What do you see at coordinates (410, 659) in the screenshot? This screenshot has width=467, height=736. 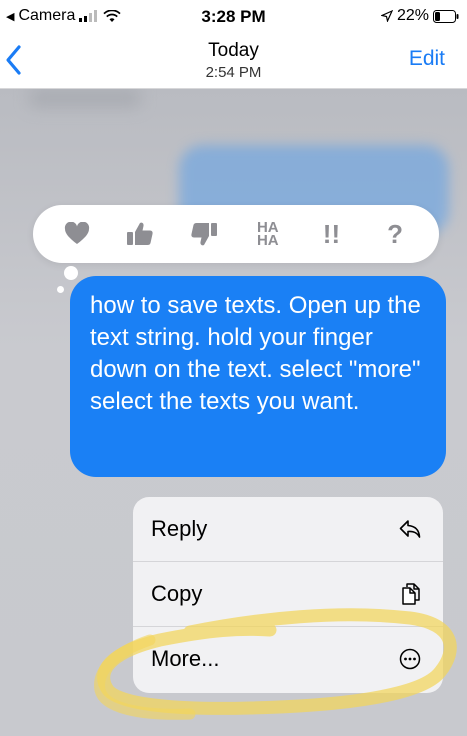 I see `more-icon` at bounding box center [410, 659].